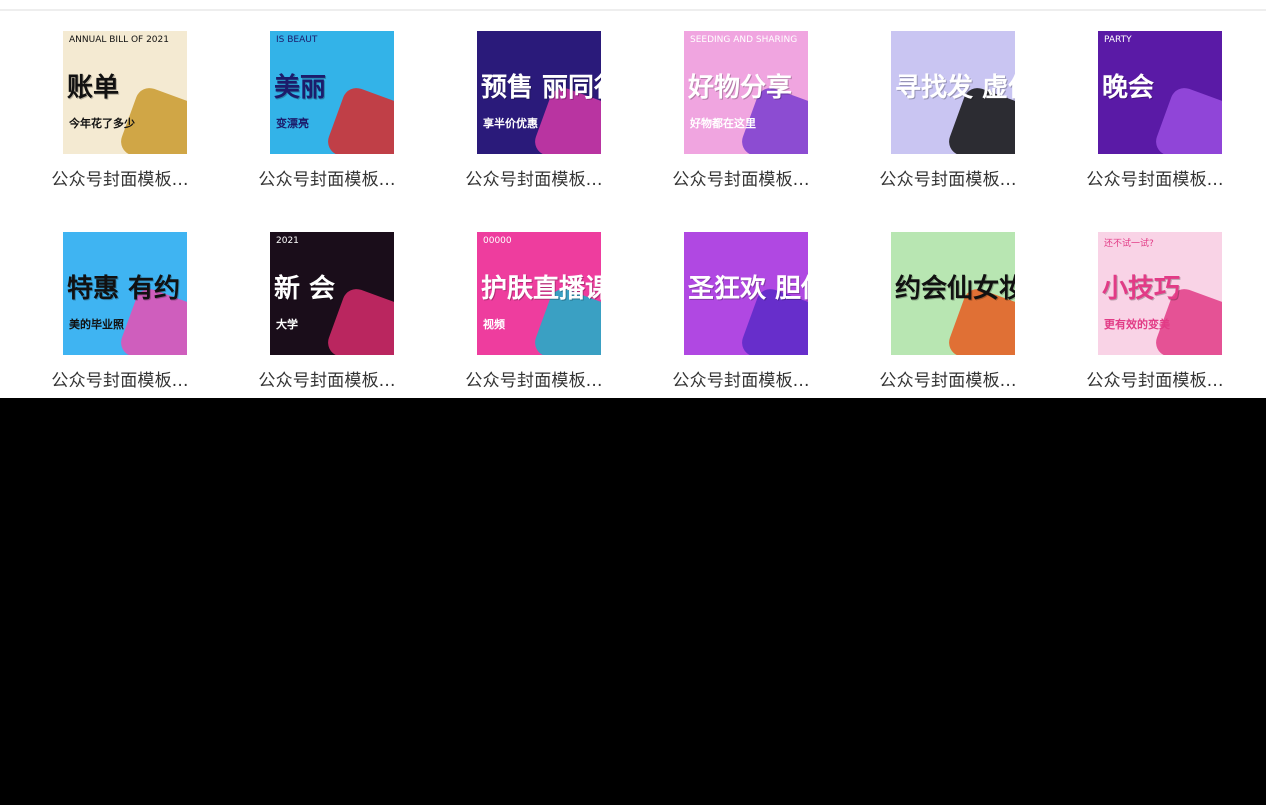 The image size is (1266, 805). Describe the element at coordinates (1129, 244) in the screenshot. I see `thumbnail-top-text: 还不试一试?` at that location.